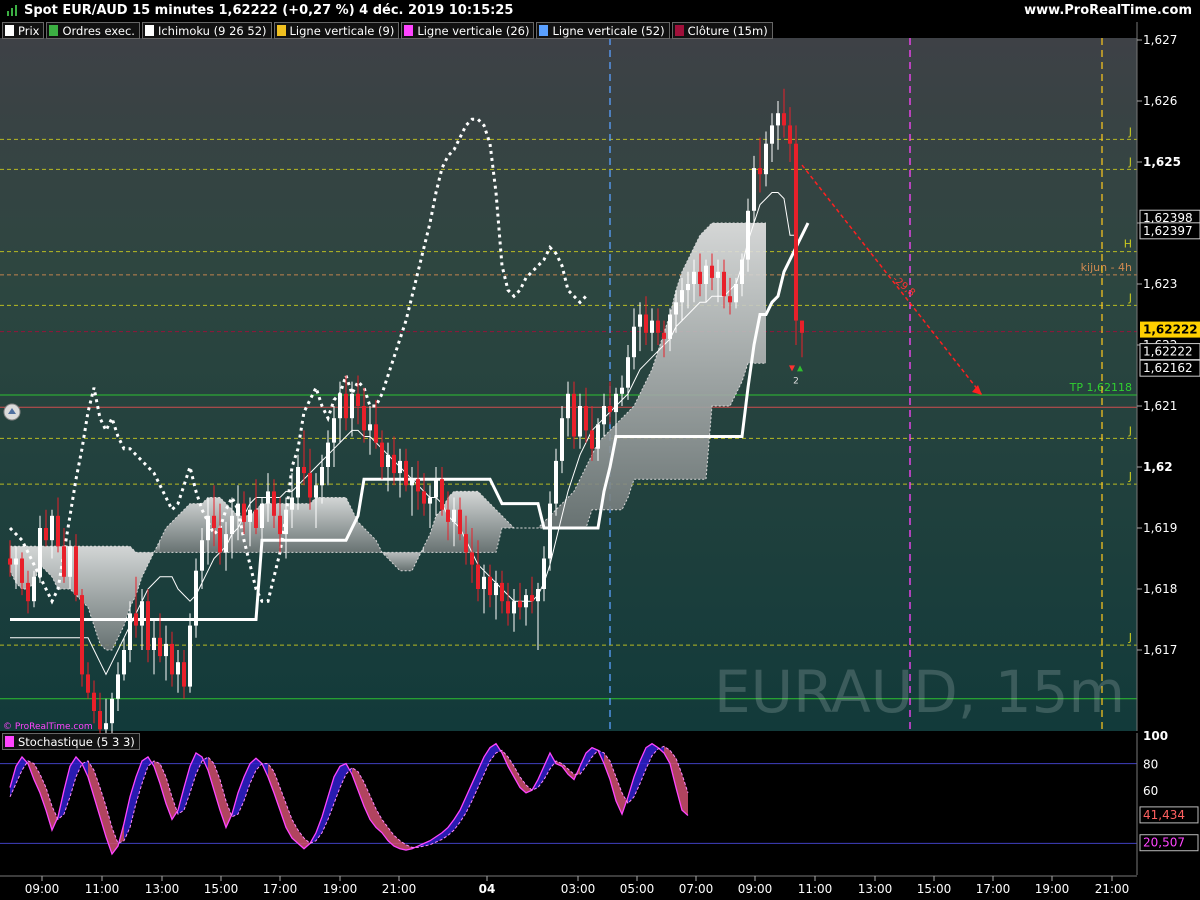 The image size is (1200, 900). Describe the element at coordinates (206, 30) in the screenshot. I see `legend-chip: Ichimoku (9 26 52)` at that location.